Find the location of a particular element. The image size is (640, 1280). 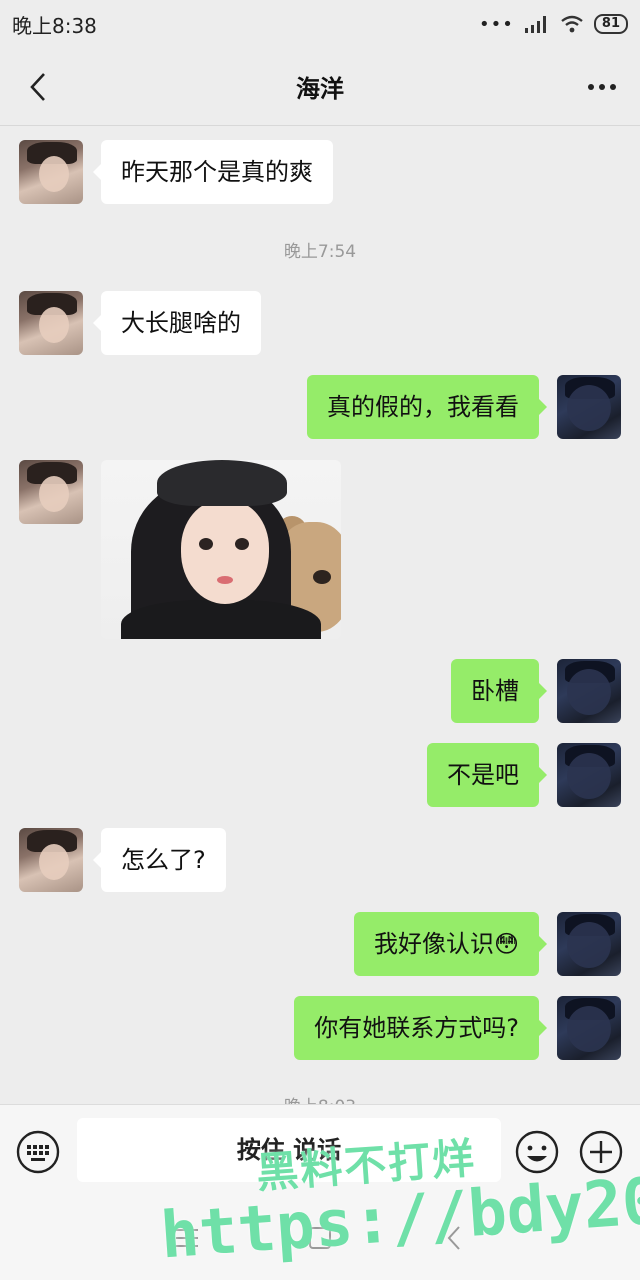

timestamp: 晚上7:54 is located at coordinates (320, 252).